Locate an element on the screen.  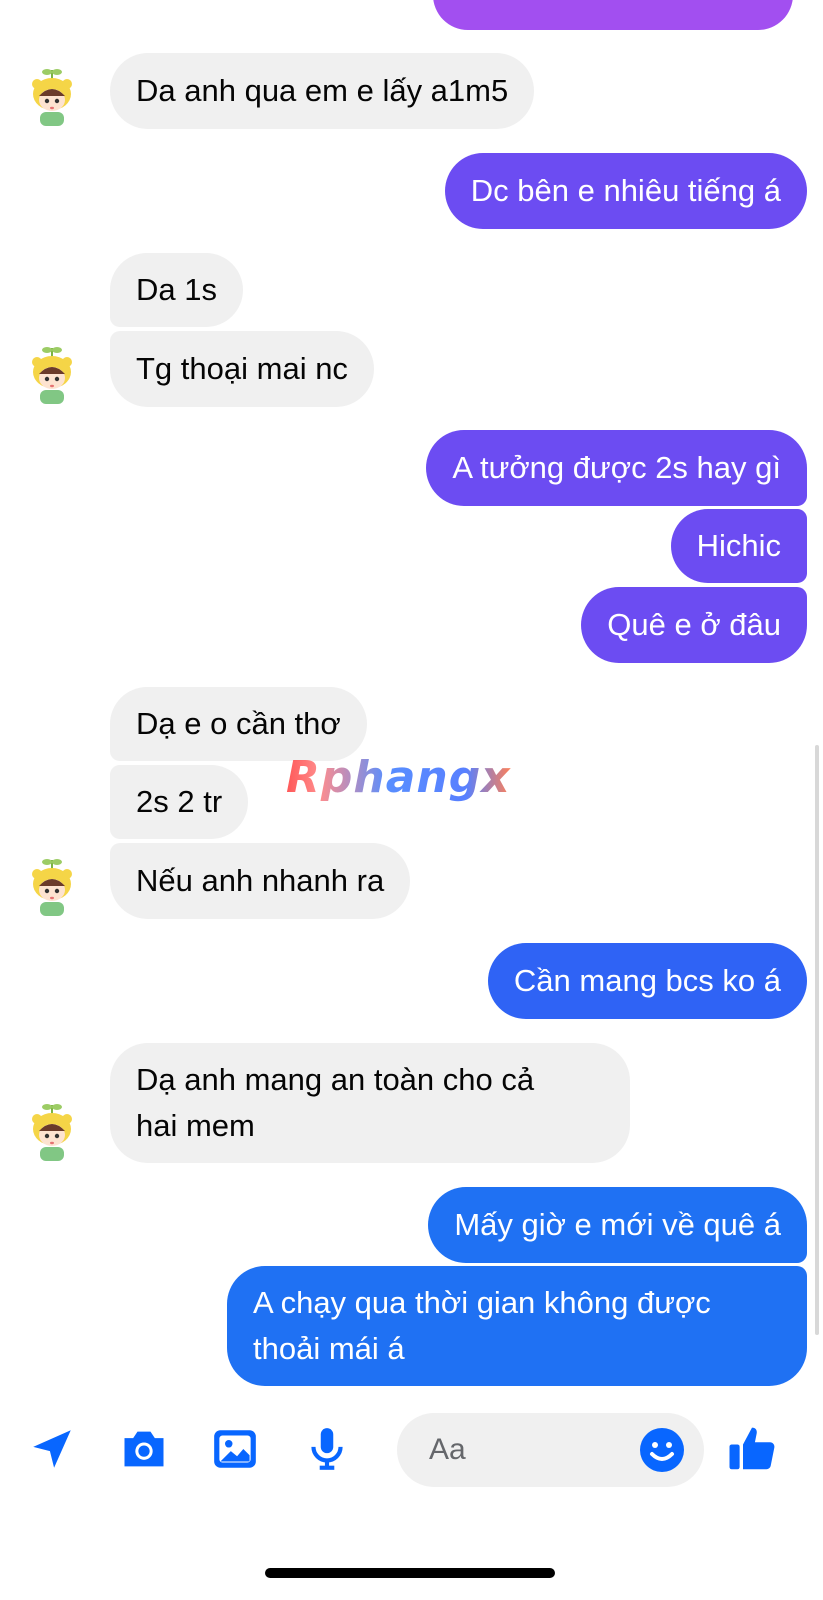
scrollbar is located at coordinates (817, 1040).